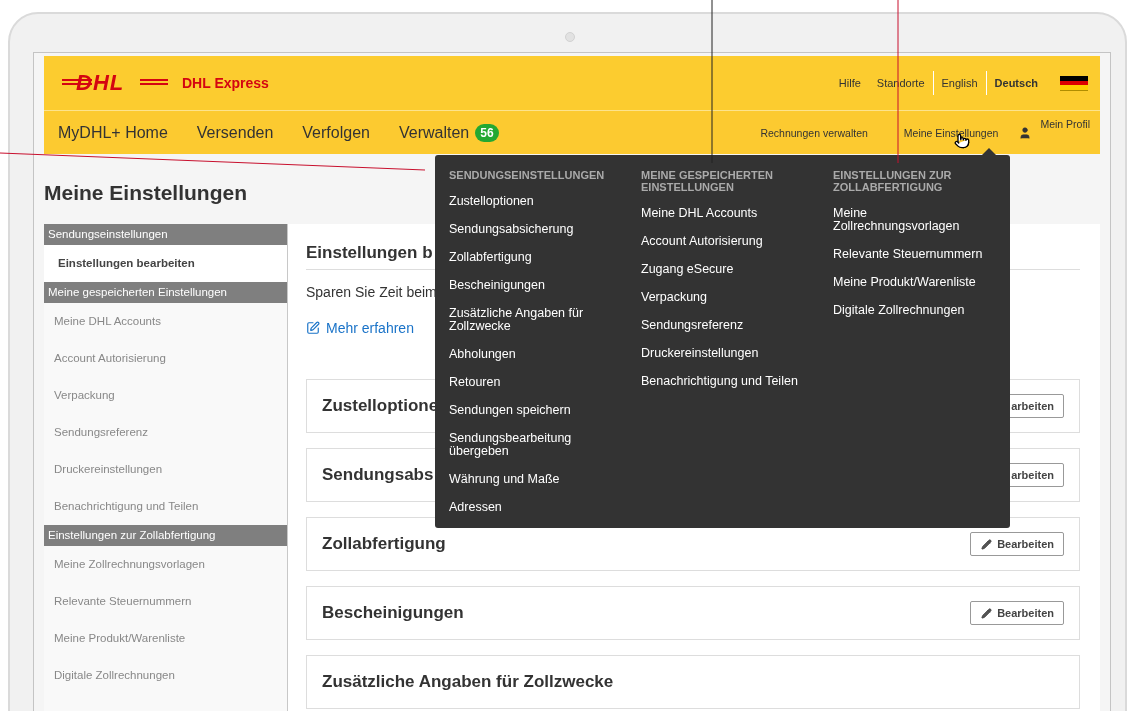  Describe the element at coordinates (814, 132) in the screenshot. I see `nav-link: Rechnungen verwalten` at that location.